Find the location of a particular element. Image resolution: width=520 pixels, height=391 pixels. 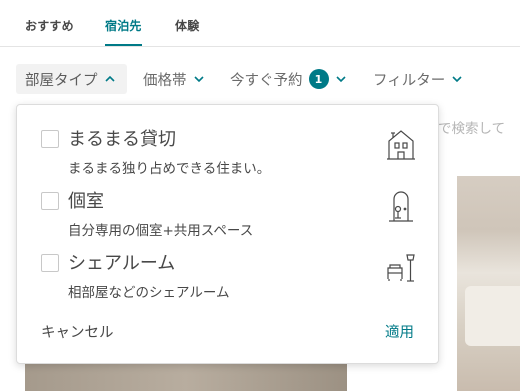

cancel-button: キャンセル is located at coordinates (77, 331).